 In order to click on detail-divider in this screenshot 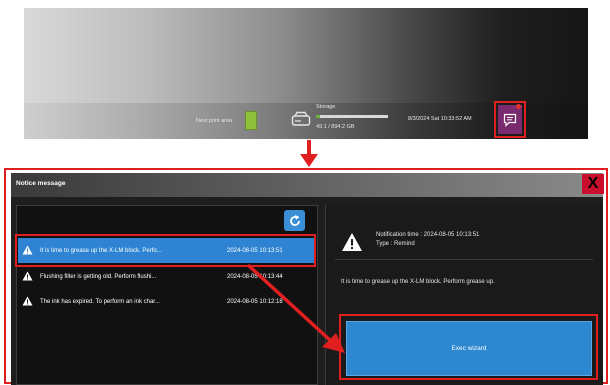, I will do `click(464, 259)`.